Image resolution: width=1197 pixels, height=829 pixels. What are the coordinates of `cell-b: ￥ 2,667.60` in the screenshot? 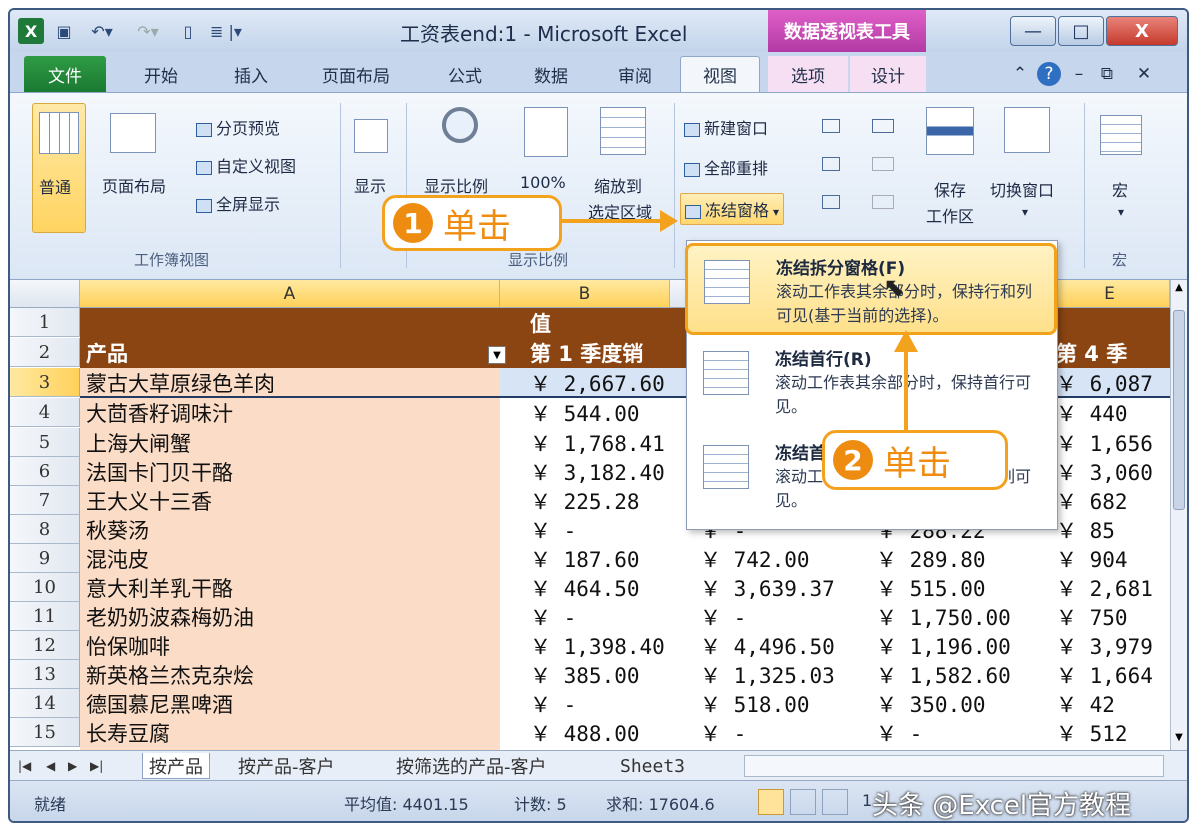 It's located at (605, 382).